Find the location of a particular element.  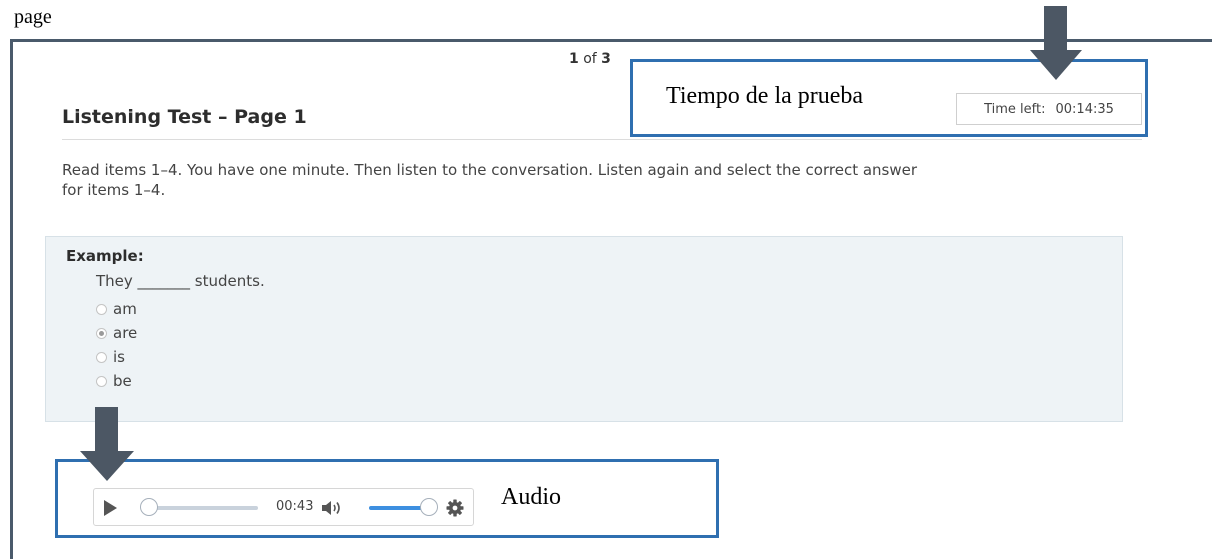

volume-slider is located at coordinates (397, 508).